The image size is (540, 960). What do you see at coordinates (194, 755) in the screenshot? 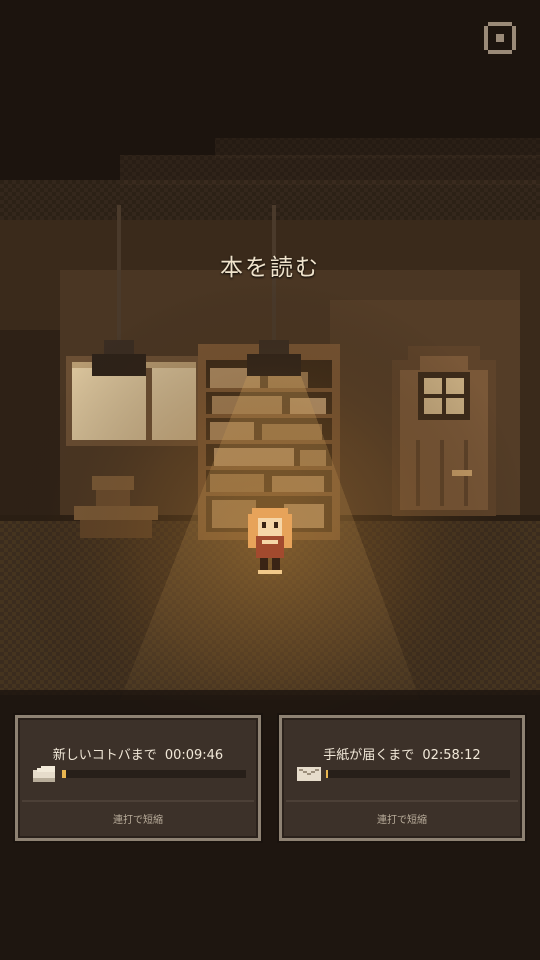
I see `timer-countdown: 00:09:46` at bounding box center [194, 755].